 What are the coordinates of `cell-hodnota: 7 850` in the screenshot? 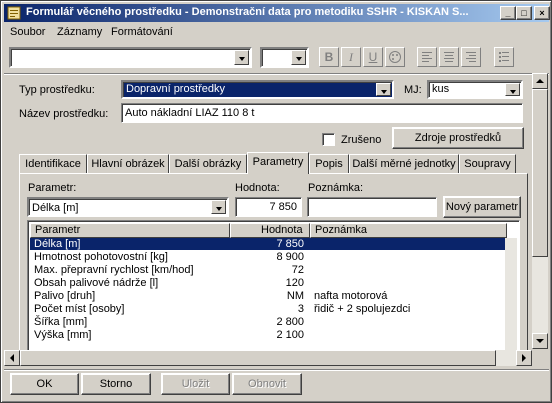 It's located at (290, 244).